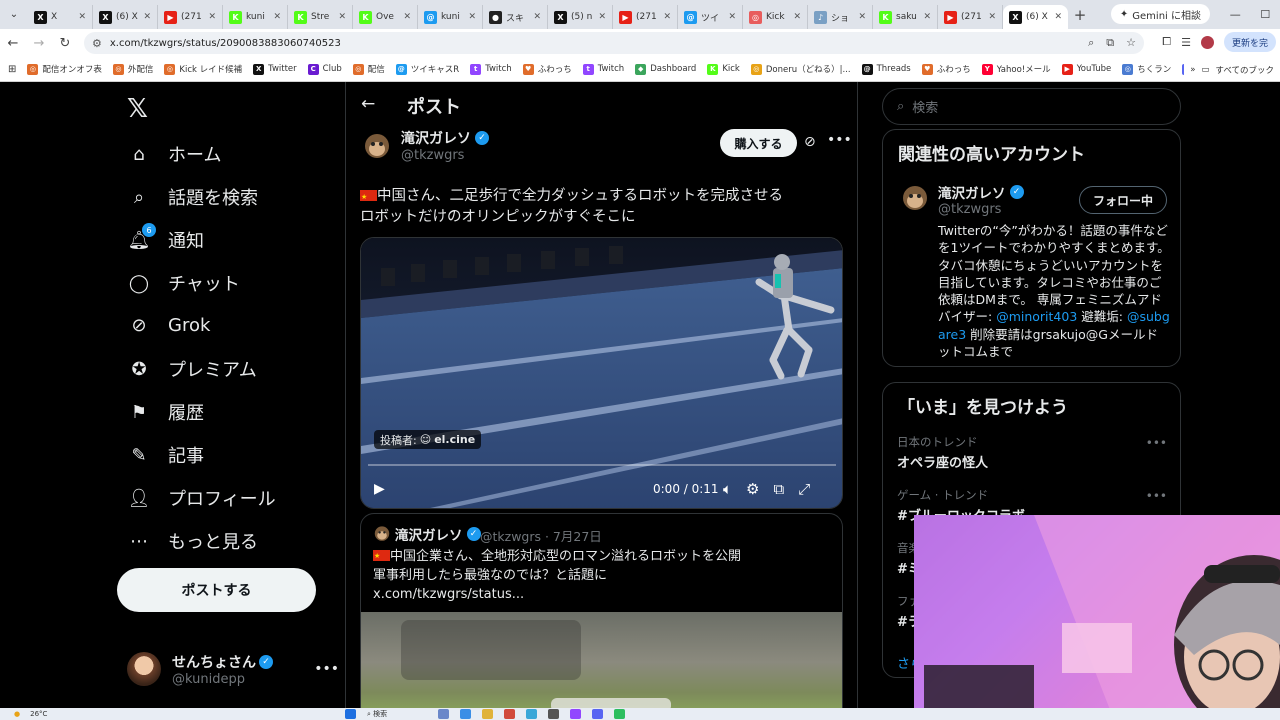 Image resolution: width=1280 pixels, height=720 pixels. Describe the element at coordinates (14, 14) in the screenshot. I see `tab-list-chevron-icon: ⌄` at that location.